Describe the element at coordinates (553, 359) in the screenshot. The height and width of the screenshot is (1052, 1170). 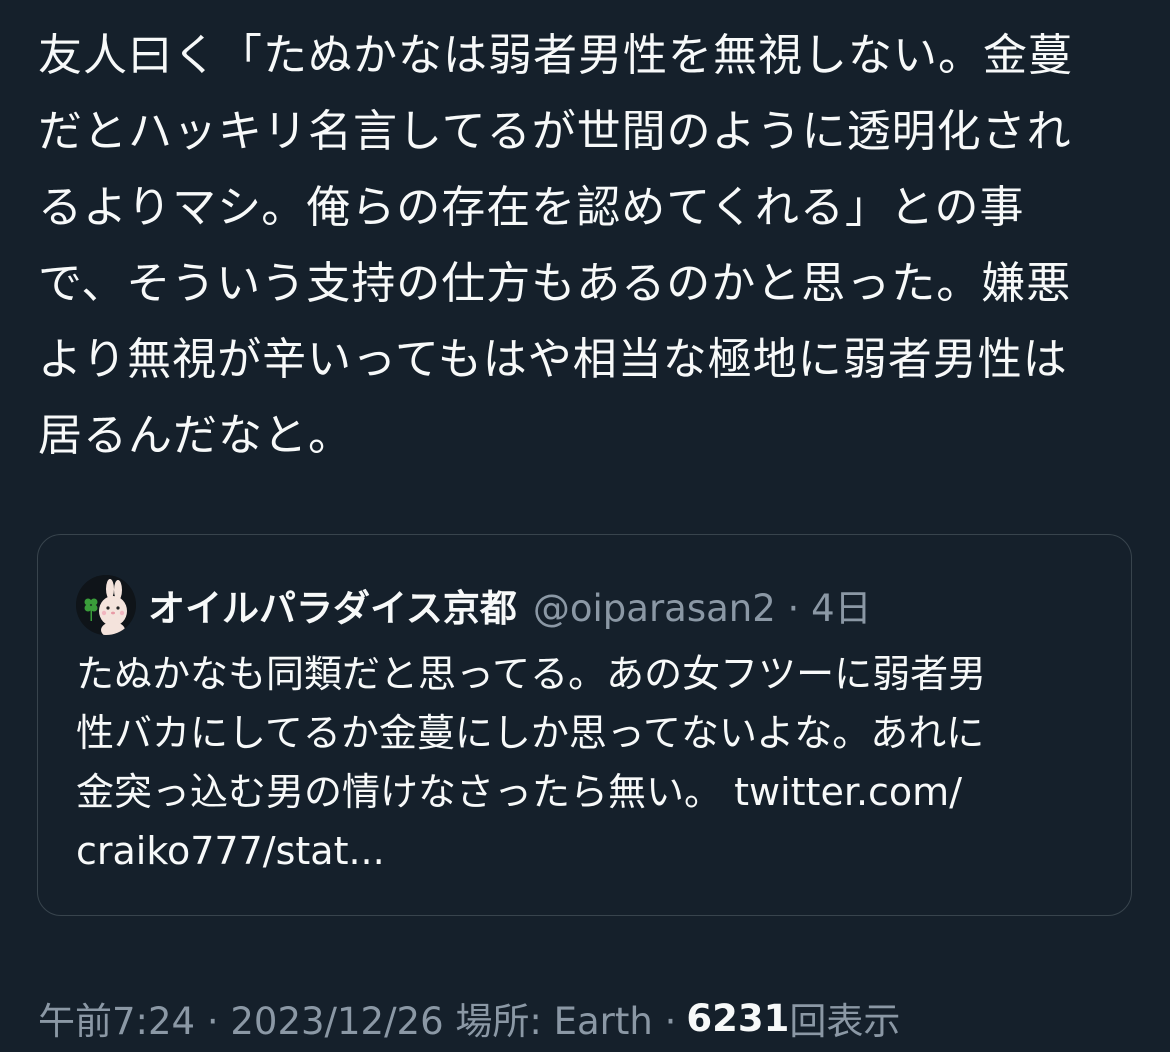
I see `tweet-text-line: より無視が辛いってもはや相当な極地に弱者男性は` at that location.